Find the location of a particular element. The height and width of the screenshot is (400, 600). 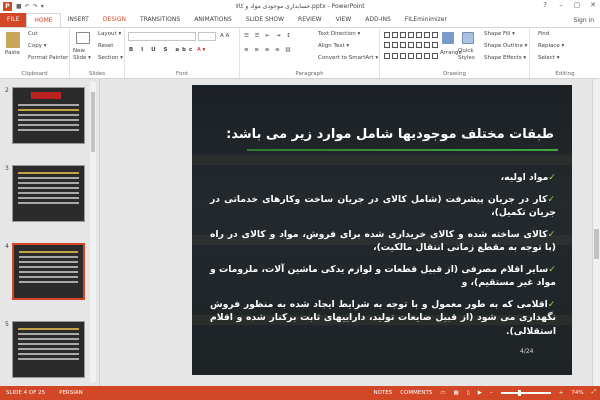

zoom-slider-knob is located at coordinates (519, 392).